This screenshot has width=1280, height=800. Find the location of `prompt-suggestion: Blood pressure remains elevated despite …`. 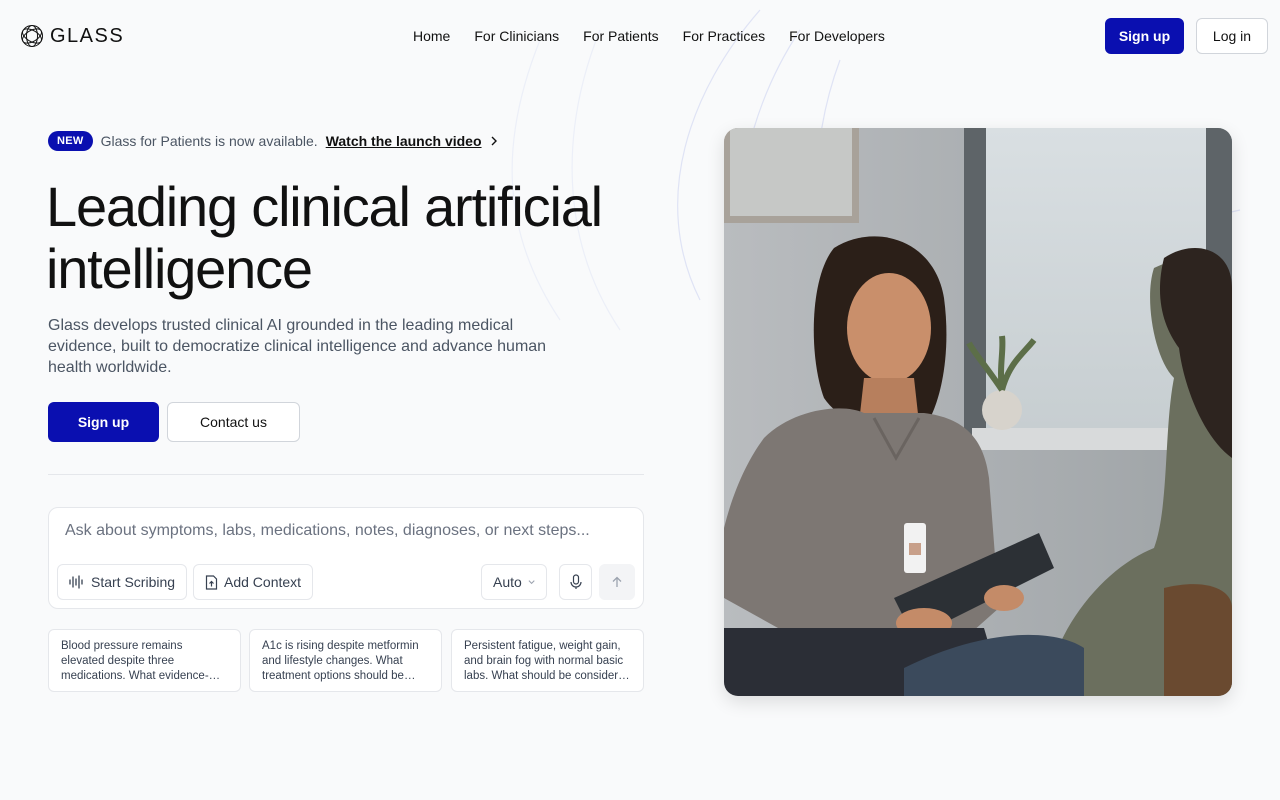

prompt-suggestion: Blood pressure remains elevated despite … is located at coordinates (144, 660).